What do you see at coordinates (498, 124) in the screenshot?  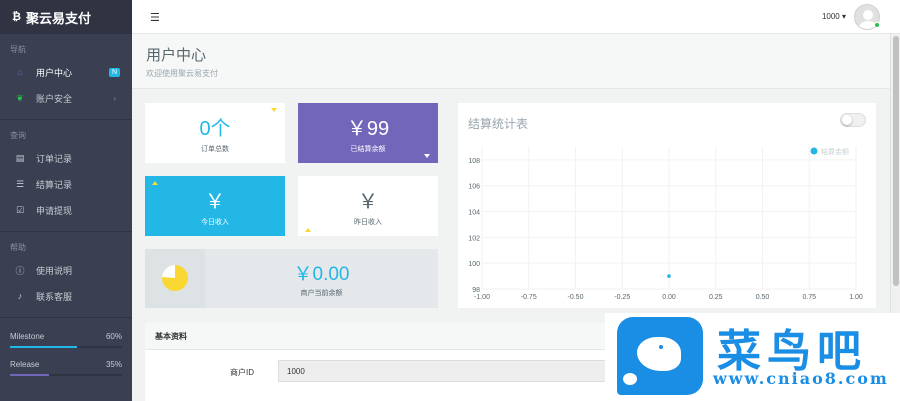 I see `chart-title: 结算统计表` at bounding box center [498, 124].